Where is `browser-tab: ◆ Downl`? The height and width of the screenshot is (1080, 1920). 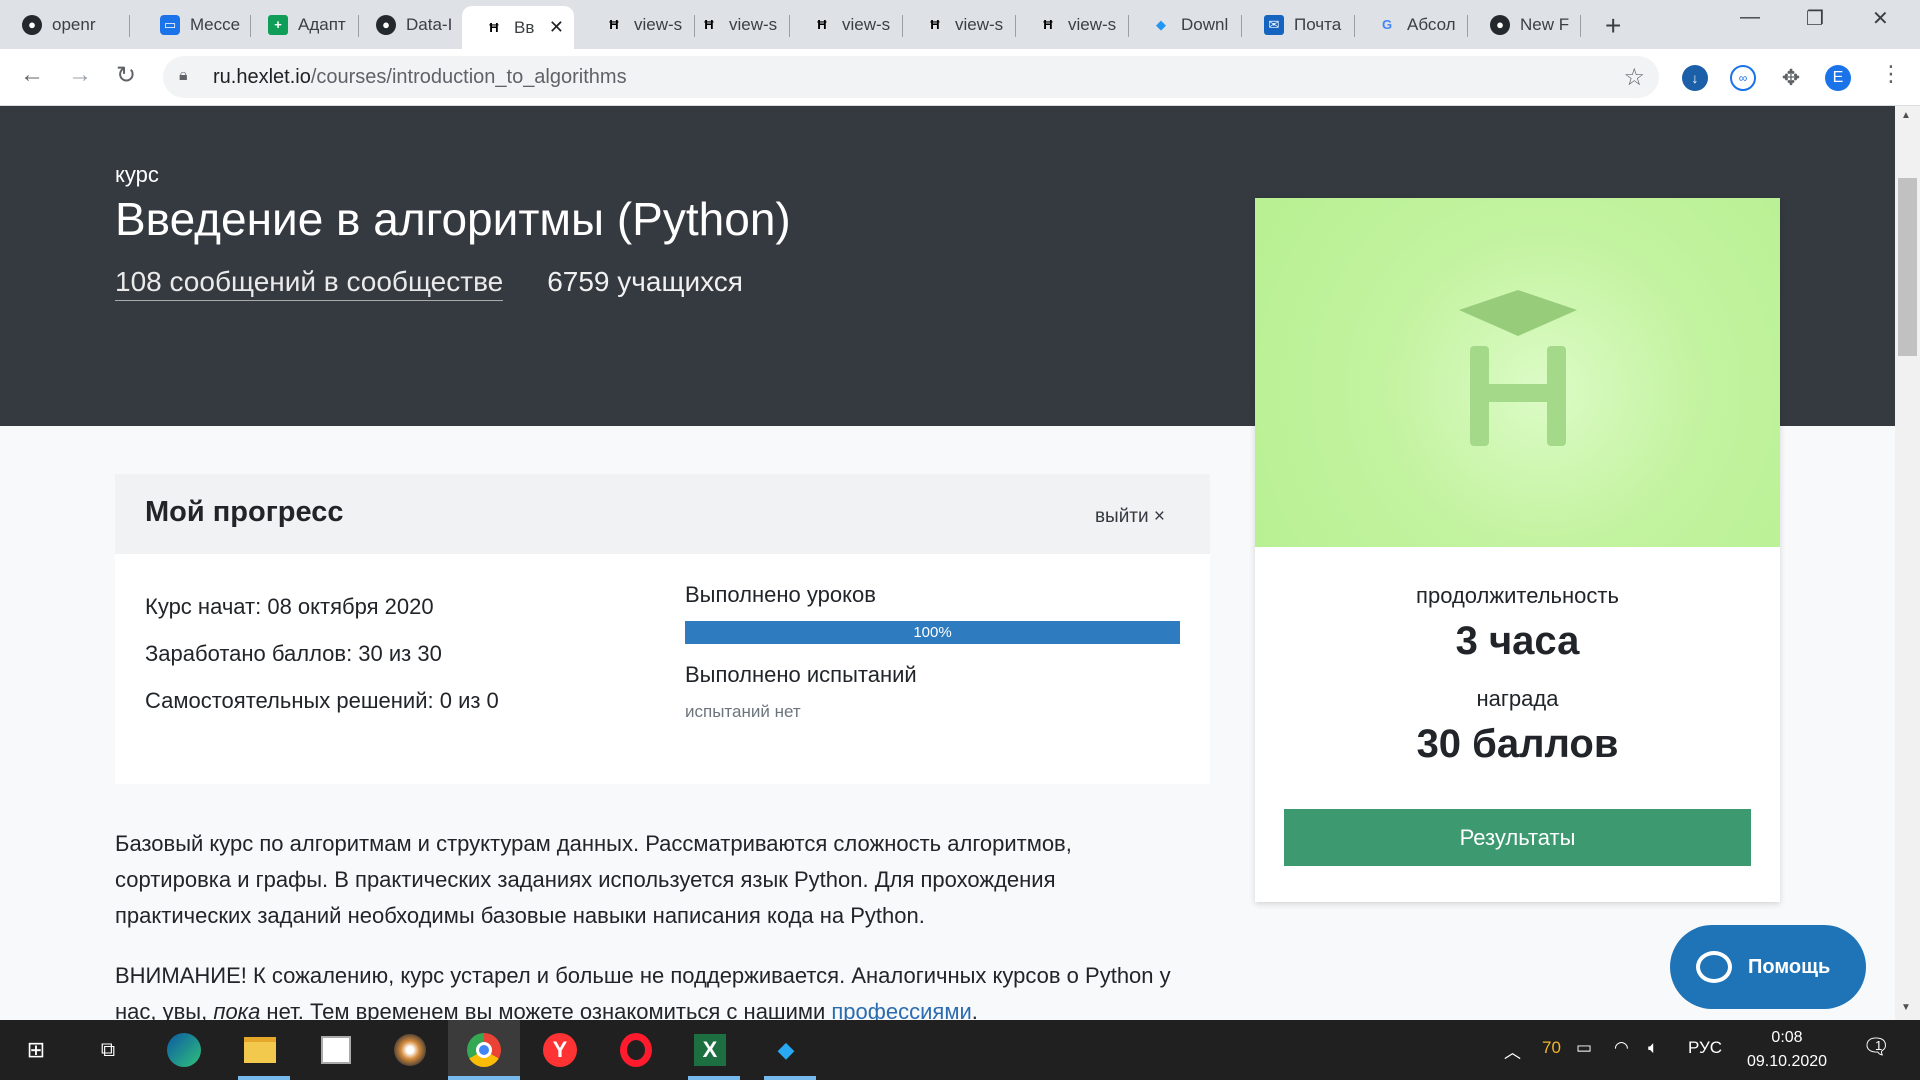
browser-tab: ◆ Downl is located at coordinates (1185, 24).